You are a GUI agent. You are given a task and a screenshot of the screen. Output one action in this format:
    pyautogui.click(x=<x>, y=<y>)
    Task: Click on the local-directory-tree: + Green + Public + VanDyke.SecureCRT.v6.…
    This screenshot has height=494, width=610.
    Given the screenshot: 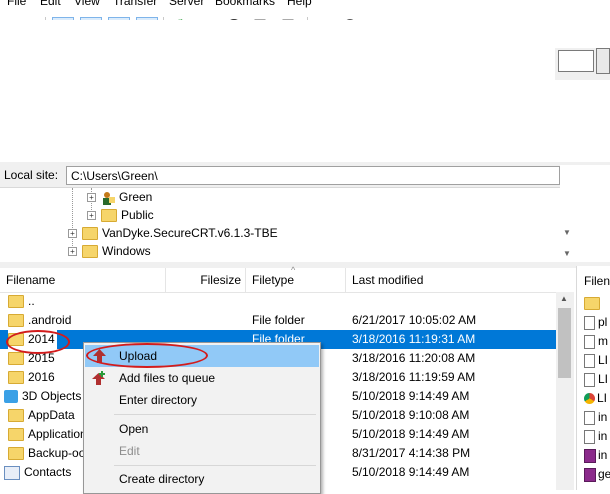 What is the action you would take?
    pyautogui.click(x=280, y=225)
    